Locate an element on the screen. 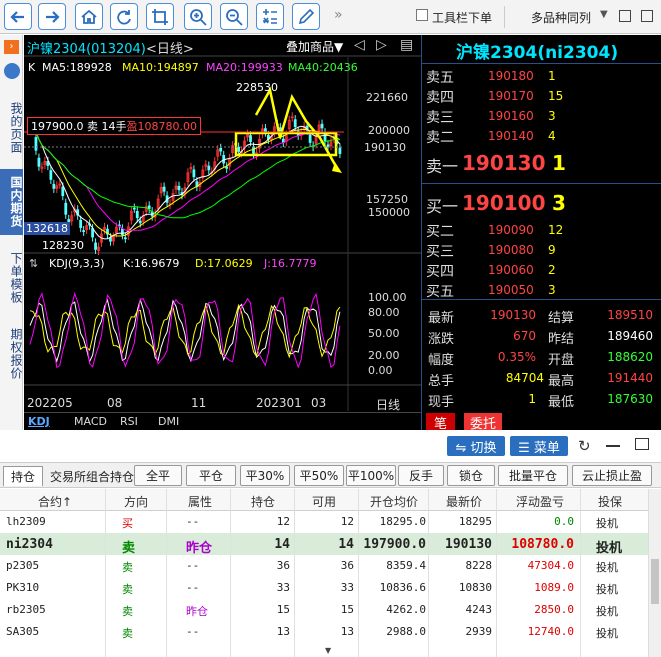  tab-exchange-combo: 交易所组合持仓 is located at coordinates (96, 476).